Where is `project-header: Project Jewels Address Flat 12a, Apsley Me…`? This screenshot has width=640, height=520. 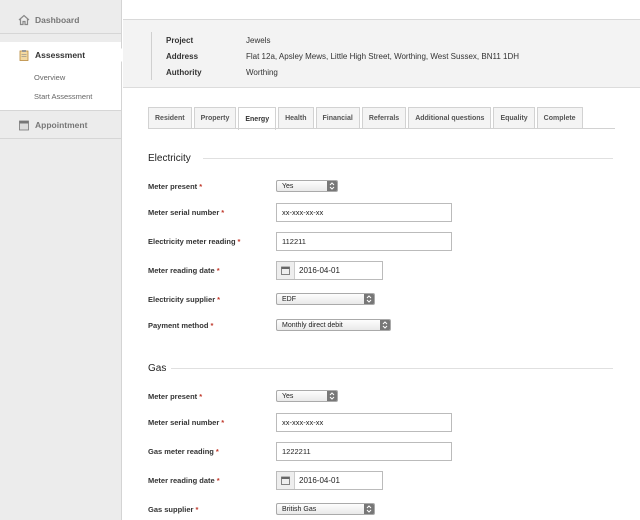
project-header: Project Jewels Address Flat 12a, Apsley Me… is located at coordinates (381, 54).